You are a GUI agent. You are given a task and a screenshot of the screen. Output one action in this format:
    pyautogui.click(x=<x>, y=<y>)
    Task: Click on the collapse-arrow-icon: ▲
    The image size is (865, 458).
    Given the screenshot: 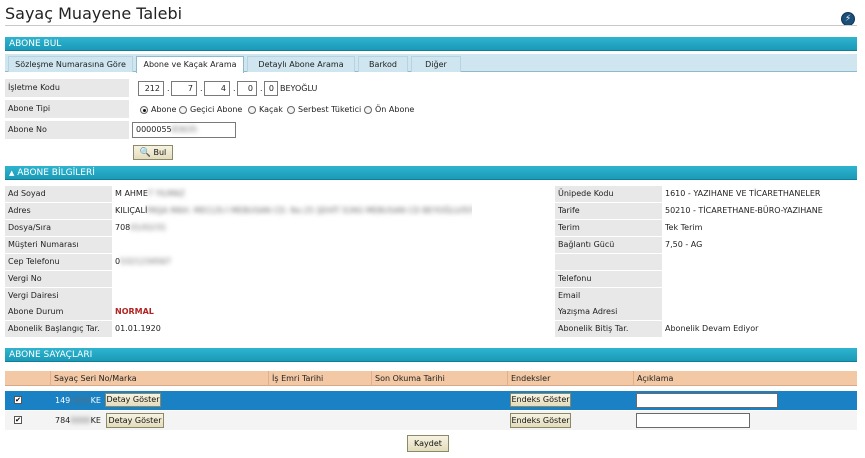 What is the action you would take?
    pyautogui.click(x=11, y=173)
    